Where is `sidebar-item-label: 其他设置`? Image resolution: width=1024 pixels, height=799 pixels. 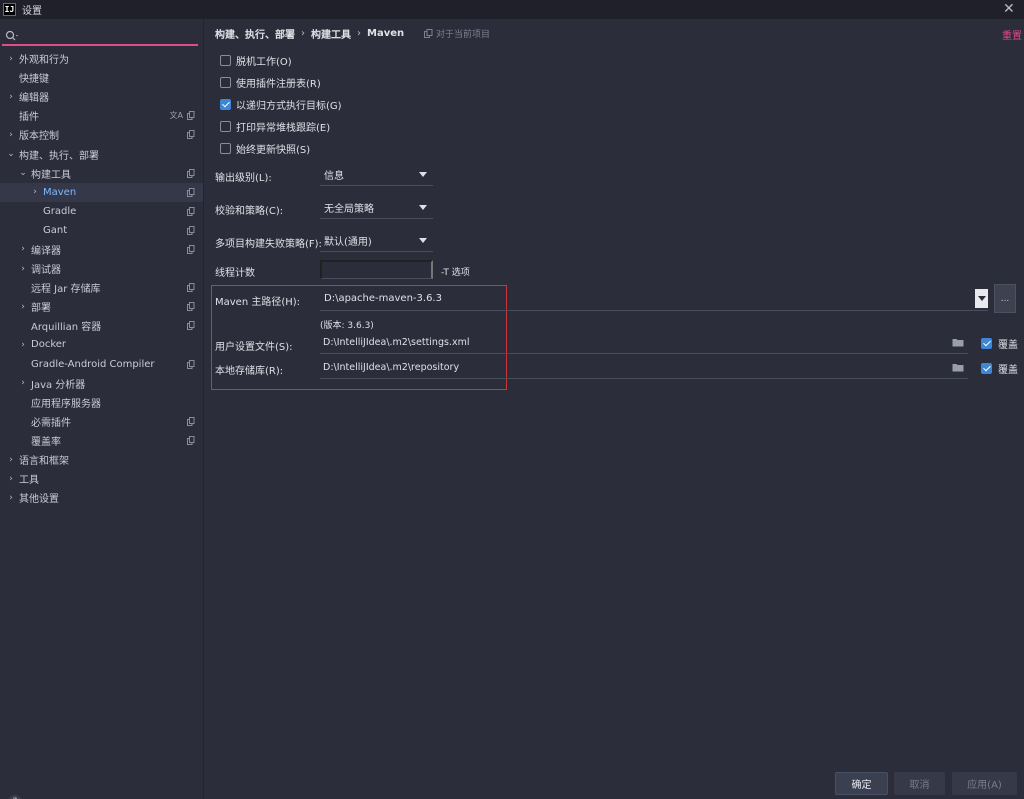 sidebar-item-label: 其他设置 is located at coordinates (39, 500).